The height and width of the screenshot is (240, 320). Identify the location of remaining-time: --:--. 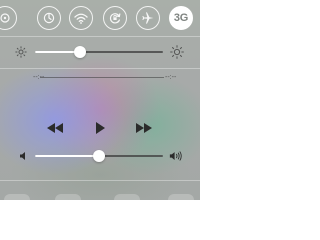
(171, 77).